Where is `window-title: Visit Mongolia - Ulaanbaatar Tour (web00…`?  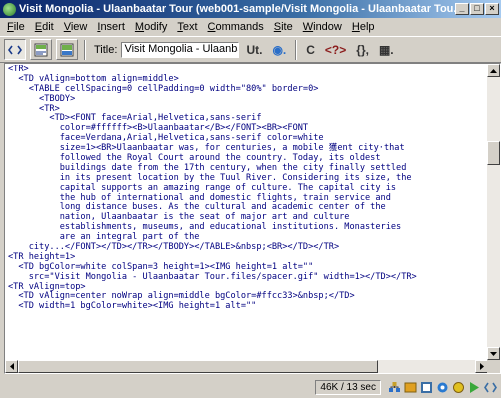
window-title: Visit Mongolia - Ulaanbaatar Tour (web00… is located at coordinates (237, 9).